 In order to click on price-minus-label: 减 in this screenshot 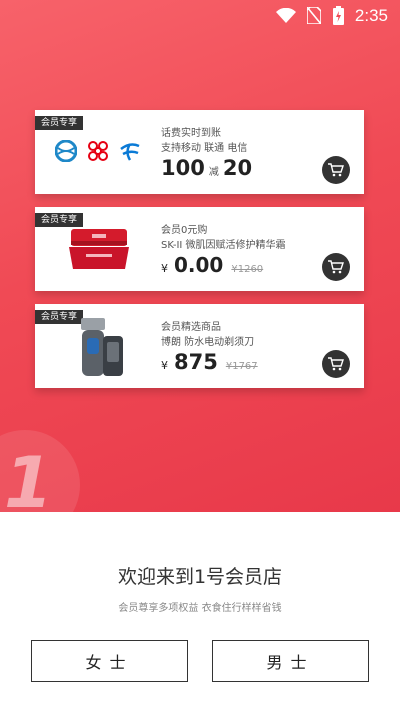, I will do `click(213, 172)`.